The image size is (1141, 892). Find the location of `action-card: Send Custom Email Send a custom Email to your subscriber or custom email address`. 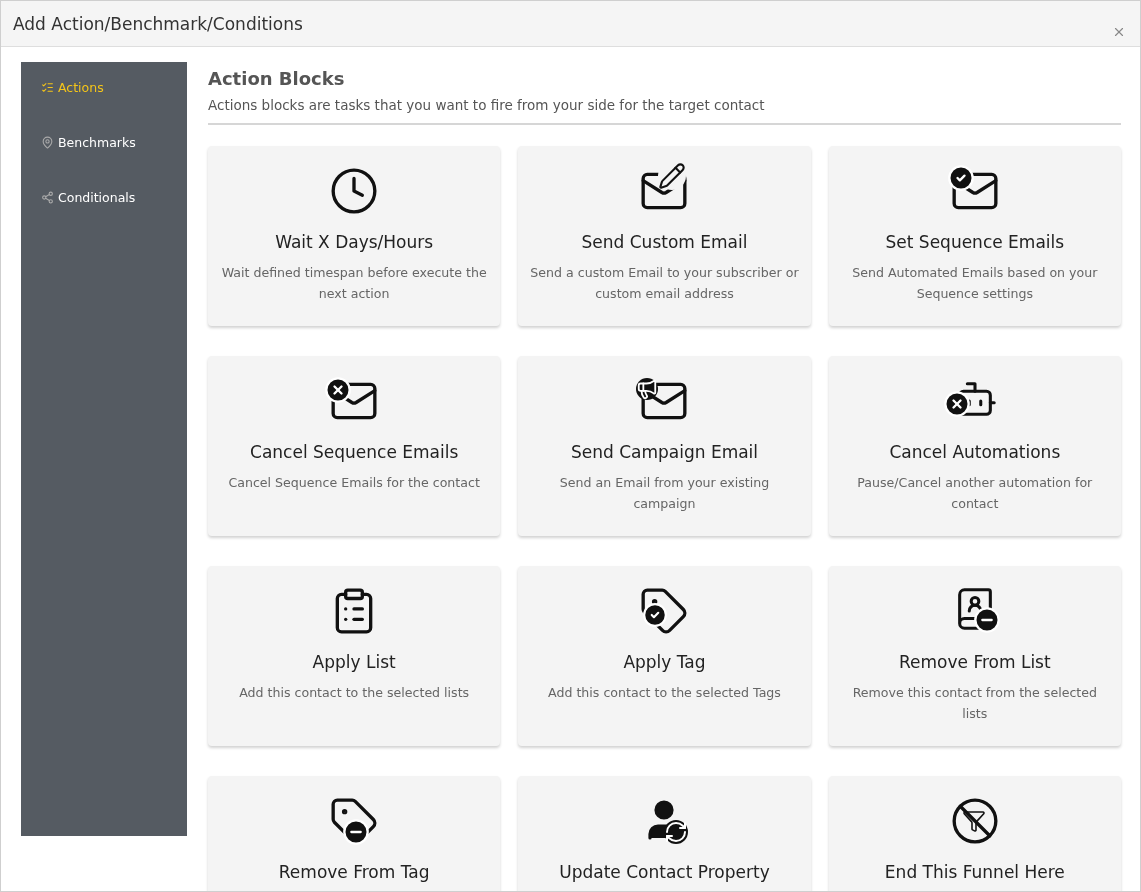

action-card: Send Custom Email Send a custom Email to your subscriber or custom email address is located at coordinates (664, 236).